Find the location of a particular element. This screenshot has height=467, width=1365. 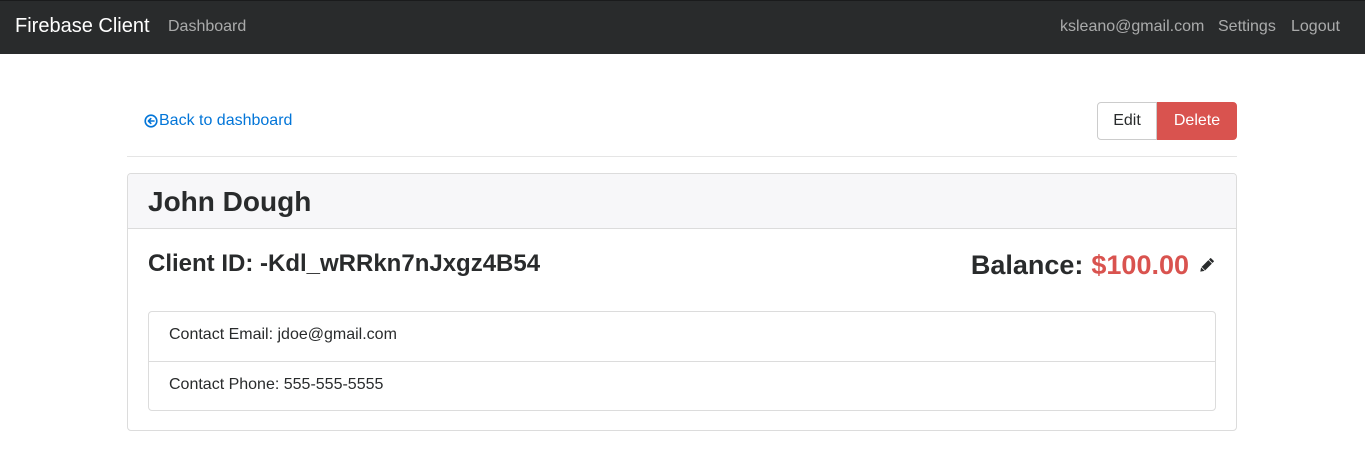

nav-dashboard-link: Dashboard is located at coordinates (207, 27).